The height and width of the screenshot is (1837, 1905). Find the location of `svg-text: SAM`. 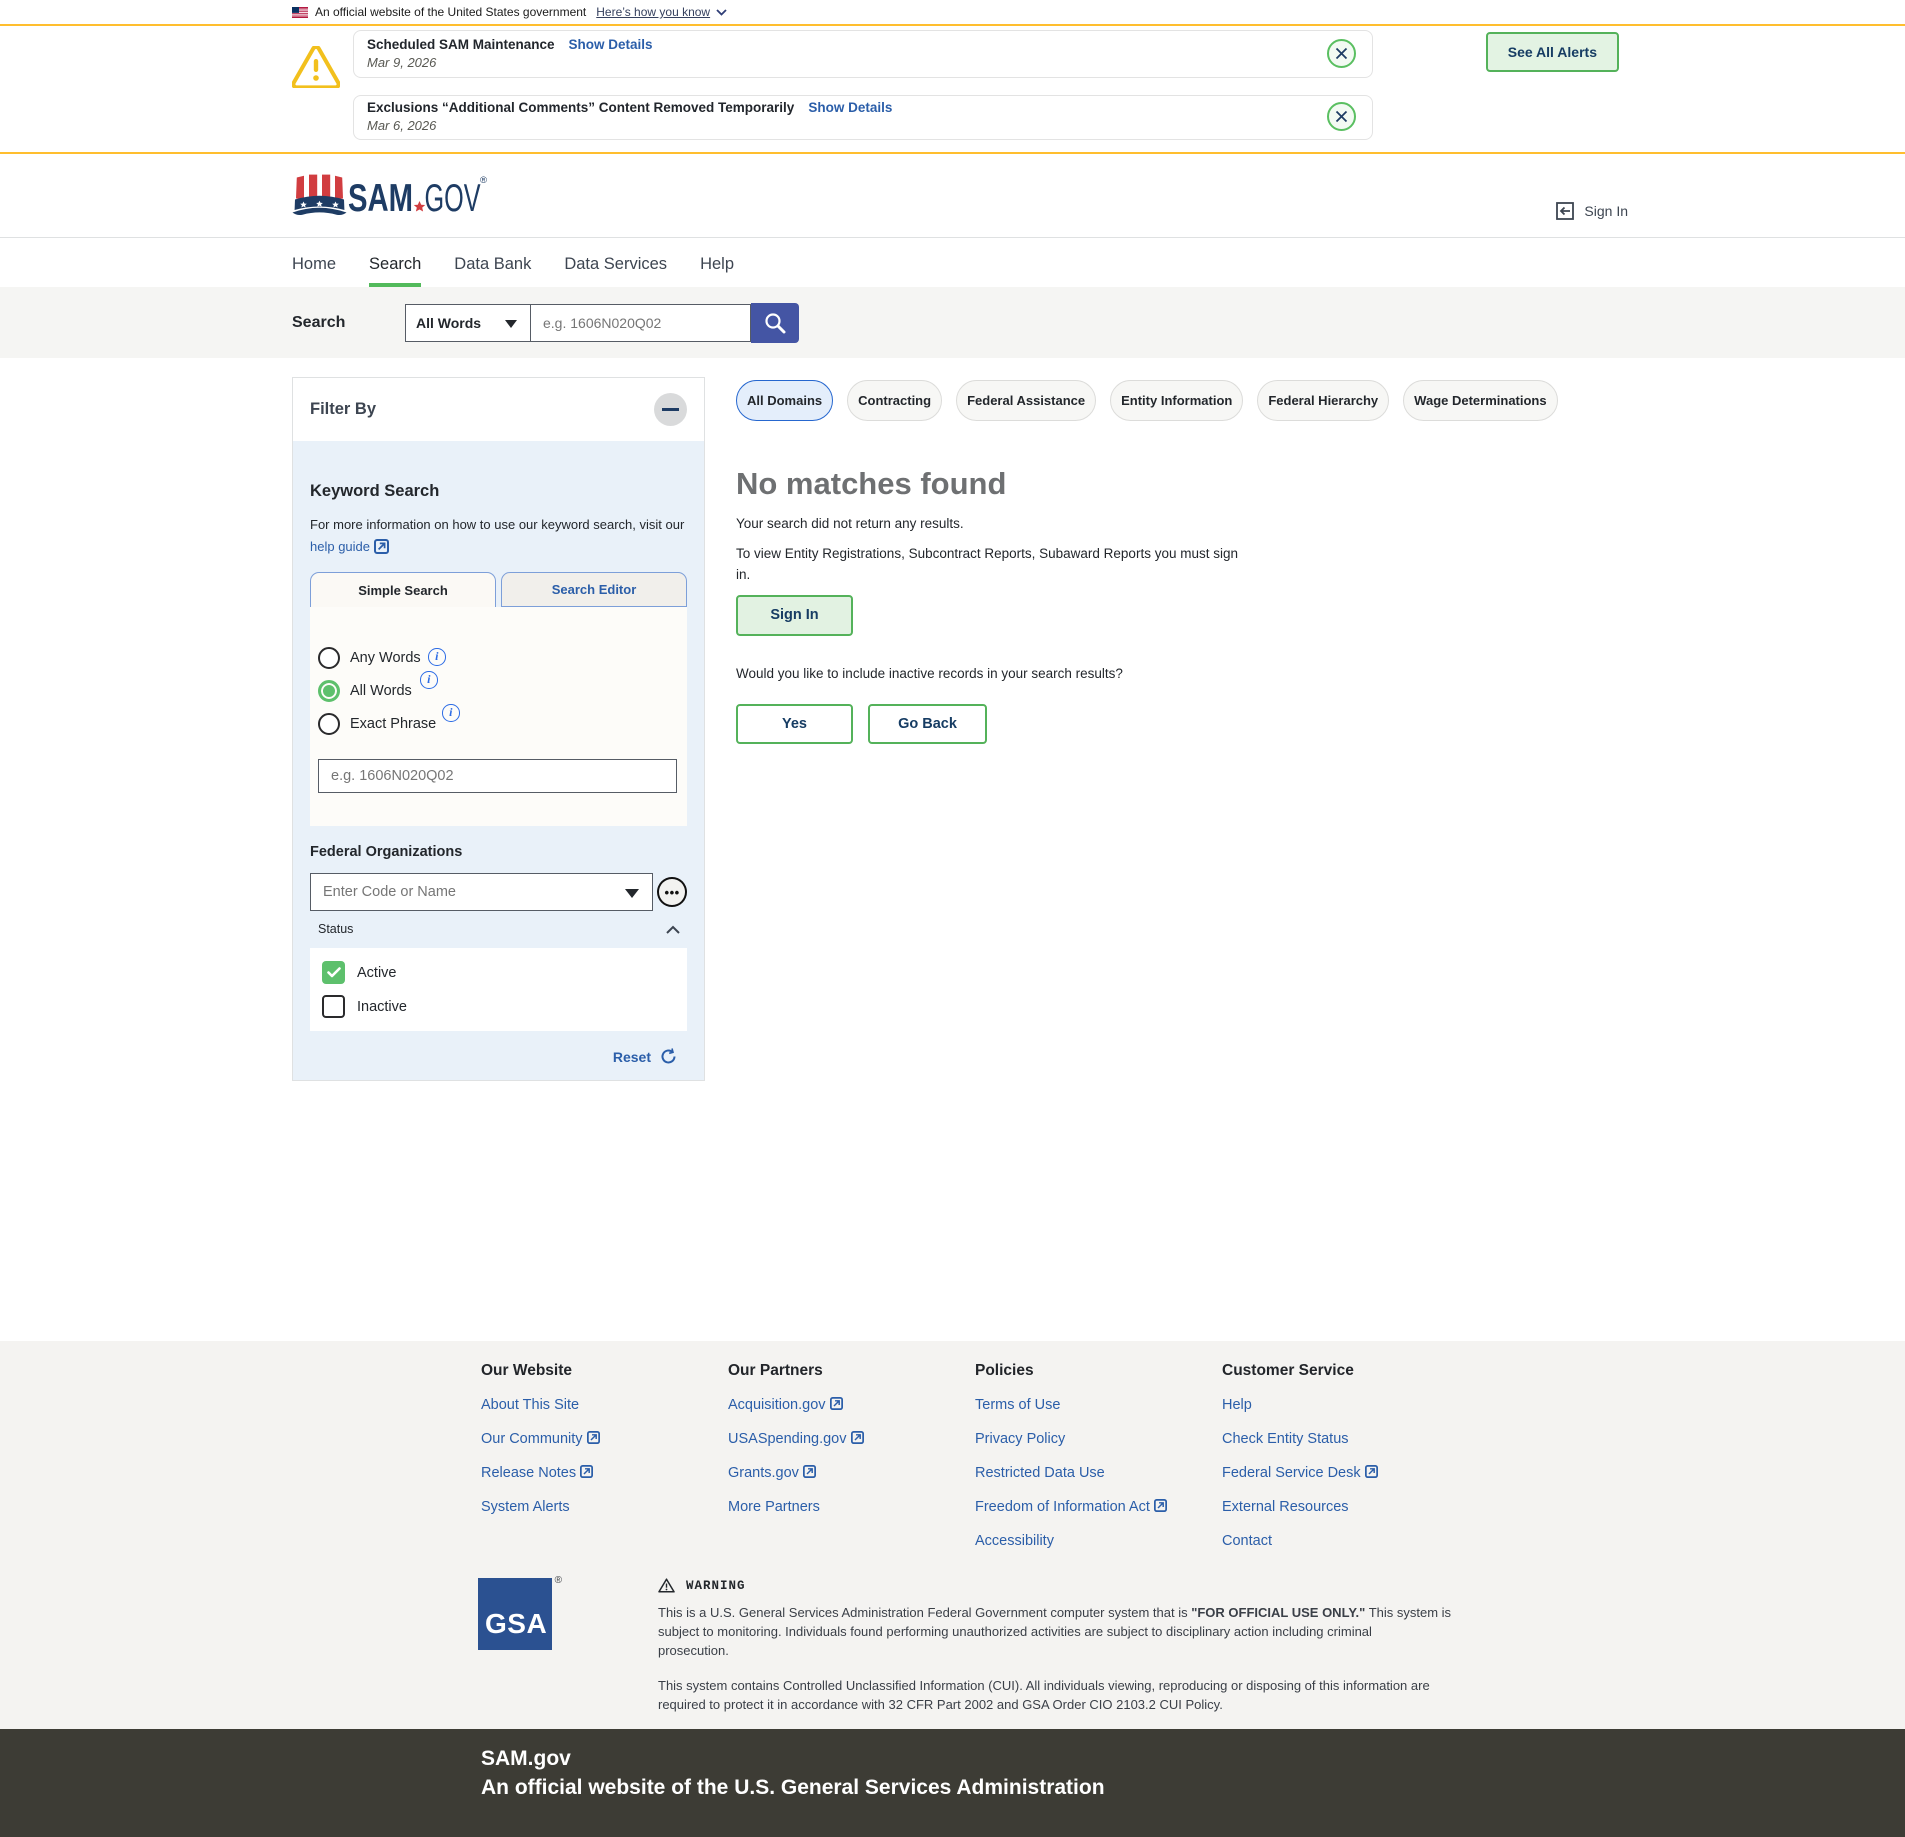

svg-text: SAM is located at coordinates (380, 198).